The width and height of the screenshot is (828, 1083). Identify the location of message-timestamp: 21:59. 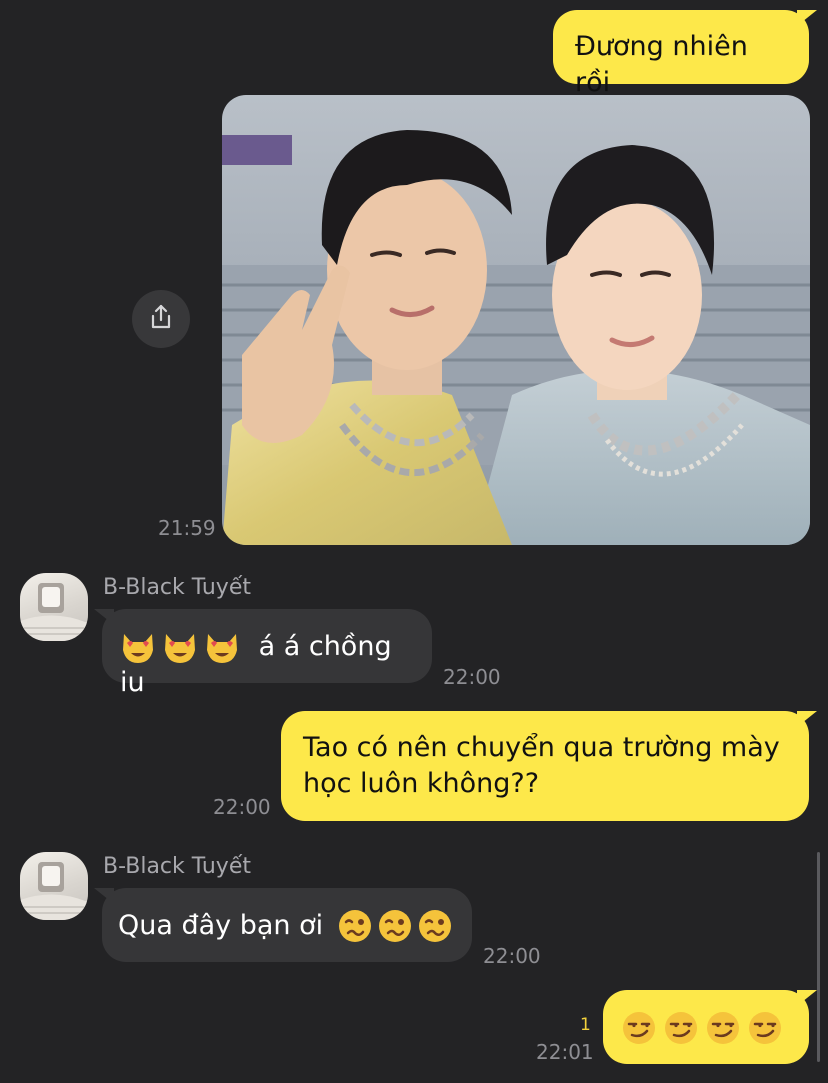
(187, 528).